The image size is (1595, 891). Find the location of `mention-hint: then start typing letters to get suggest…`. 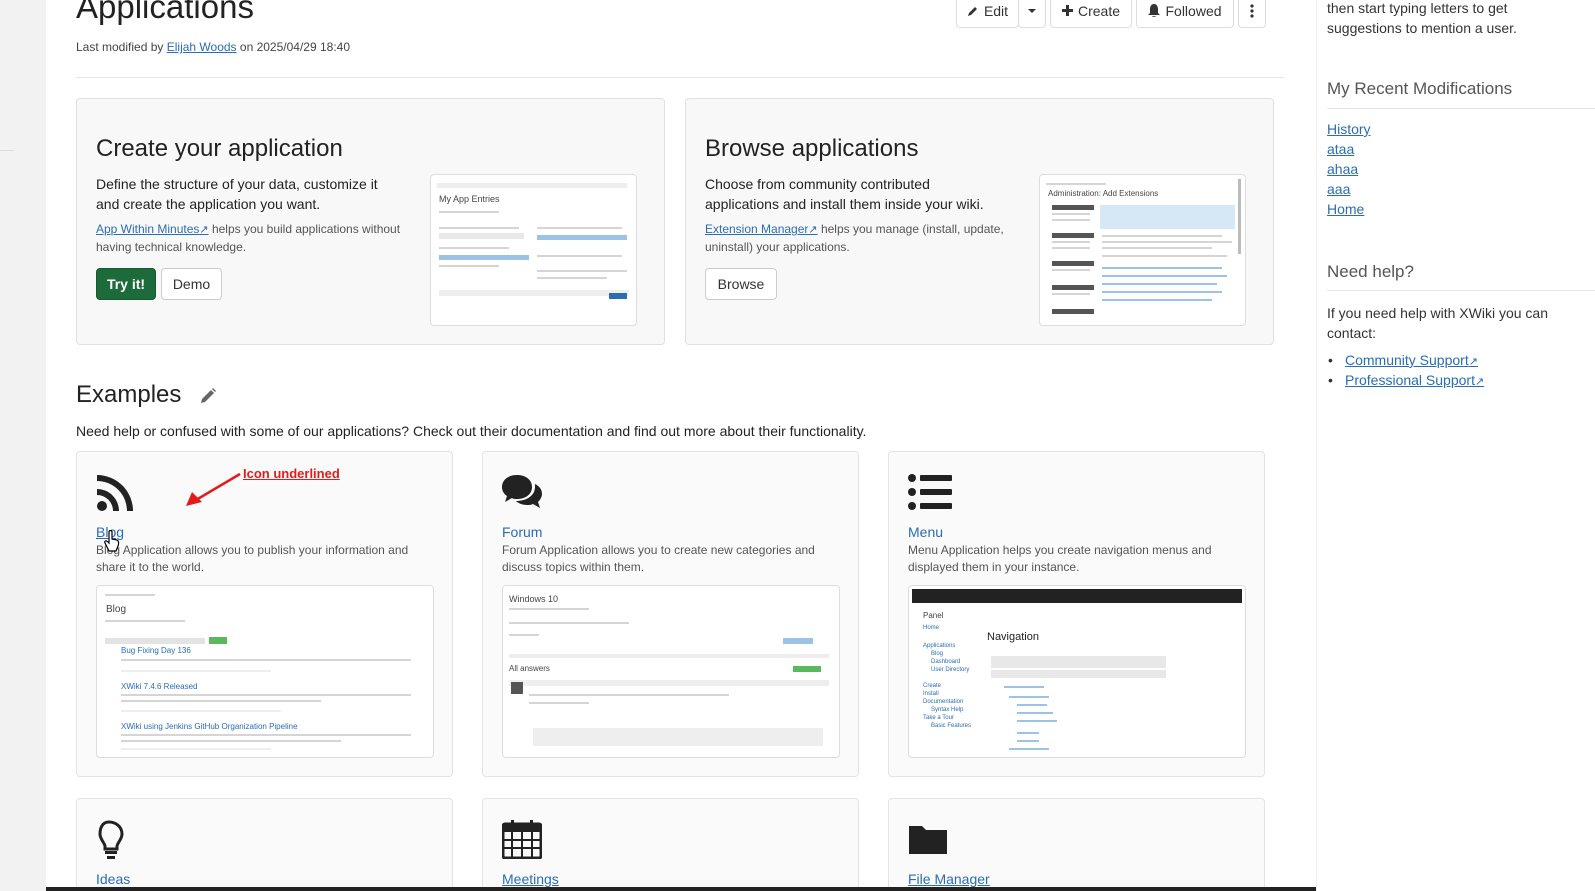

mention-hint: then start typing letters to get suggest… is located at coordinates (1422, 18).